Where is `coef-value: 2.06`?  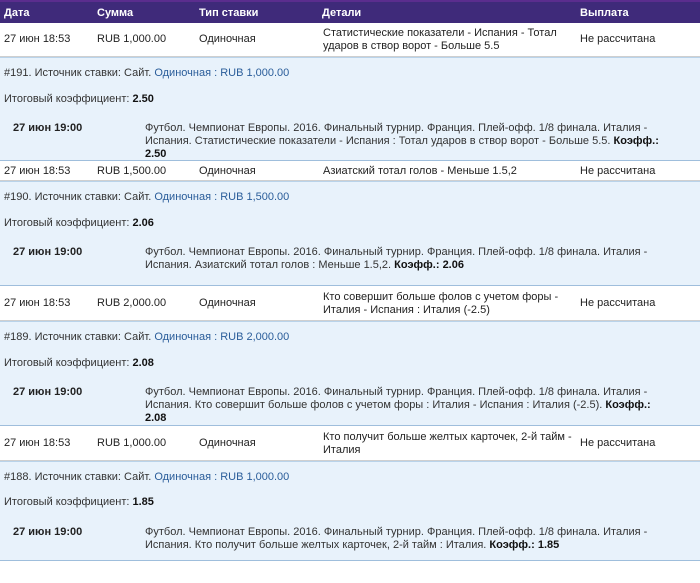 coef-value: 2.06 is located at coordinates (143, 223).